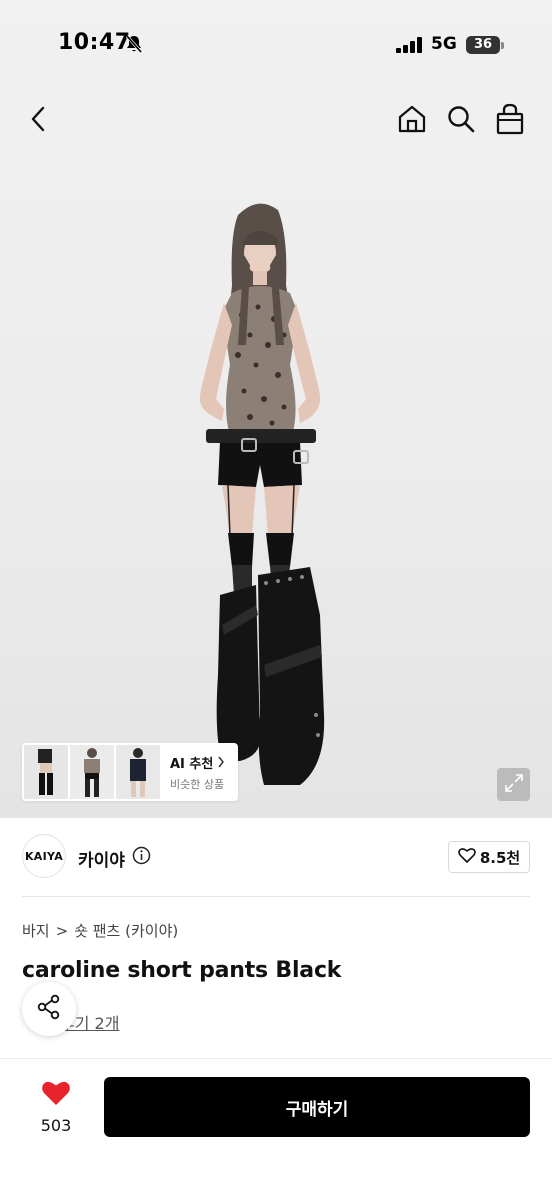  I want to click on network-type: 5G, so click(444, 44).